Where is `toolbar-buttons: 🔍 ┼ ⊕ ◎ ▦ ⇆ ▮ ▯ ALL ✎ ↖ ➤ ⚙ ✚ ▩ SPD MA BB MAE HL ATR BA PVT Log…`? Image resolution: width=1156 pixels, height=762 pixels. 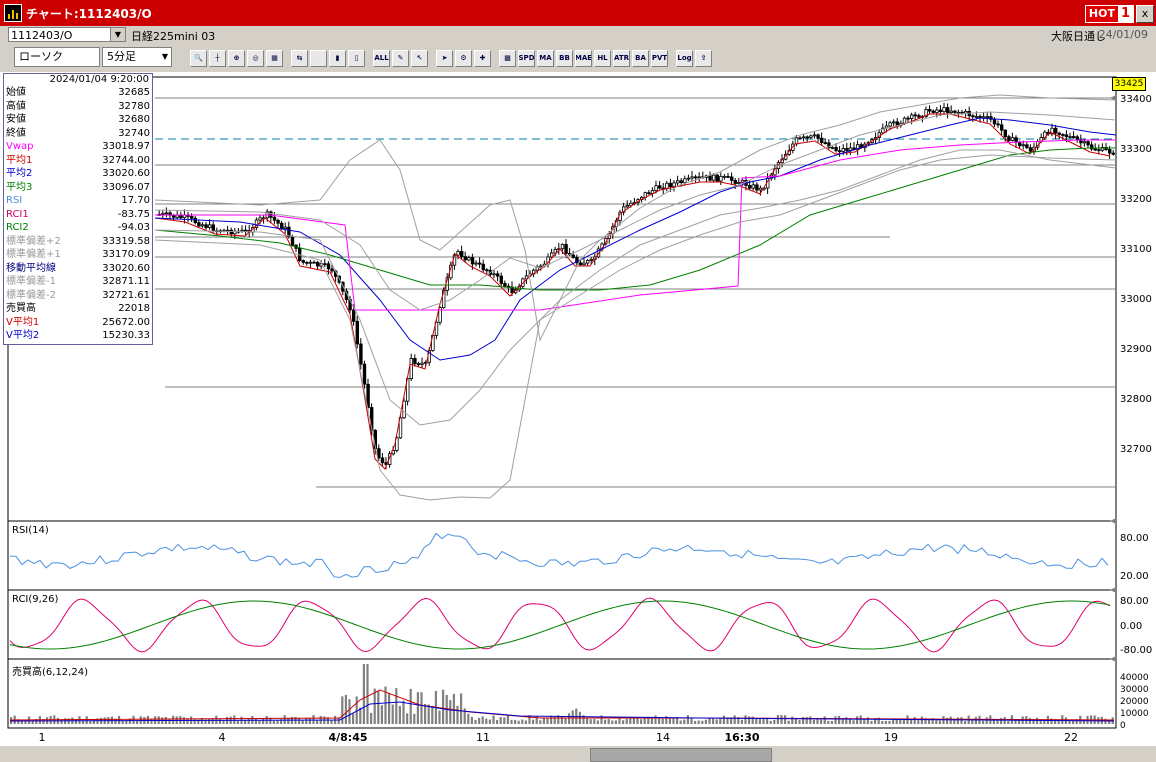
toolbar-buttons: 🔍 ┼ ⊕ ◎ ▦ ⇆ ▮ ▯ ALL ✎ ↖ ➤ ⚙ ✚ ▩ SPD MA BB MAE HL ATR BA PVT Log… is located at coordinates (452, 58).